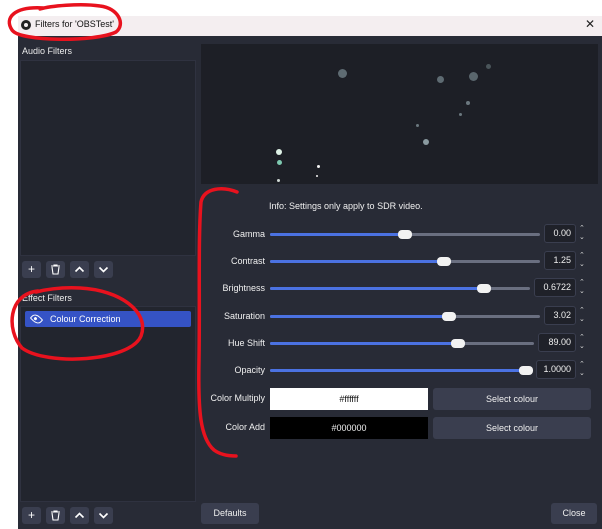  Describe the element at coordinates (64, 22) in the screenshot. I see `annotation-circle-title` at that location.